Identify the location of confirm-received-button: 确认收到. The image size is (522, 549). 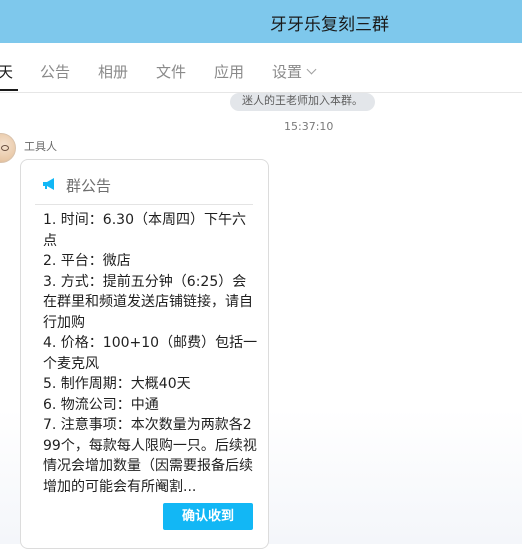
(208, 516).